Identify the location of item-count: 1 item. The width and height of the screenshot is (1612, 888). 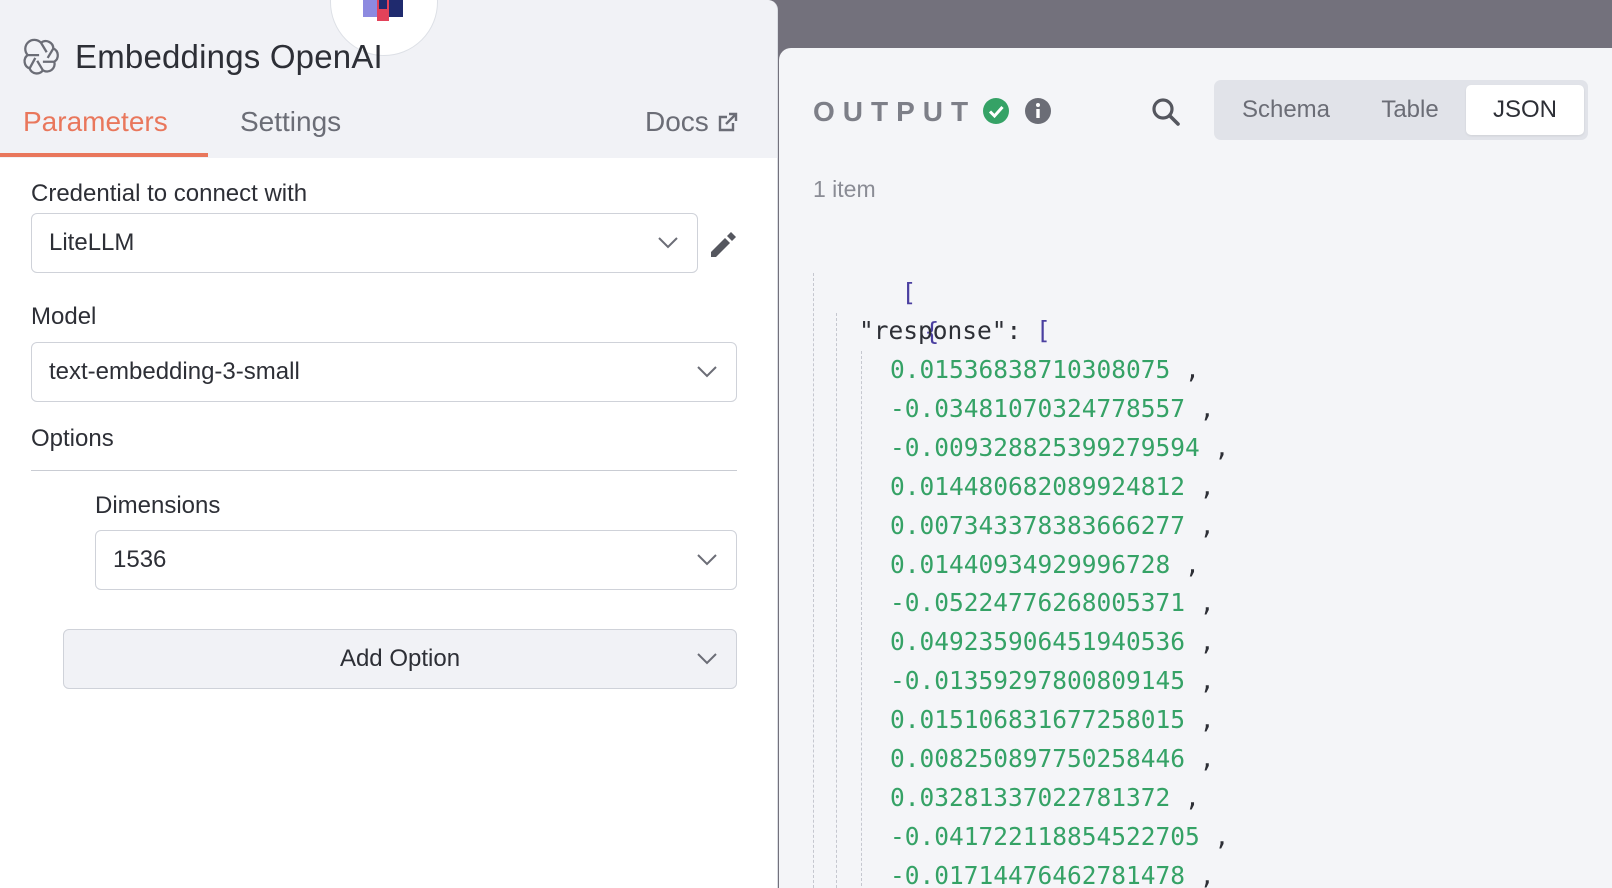
(844, 189).